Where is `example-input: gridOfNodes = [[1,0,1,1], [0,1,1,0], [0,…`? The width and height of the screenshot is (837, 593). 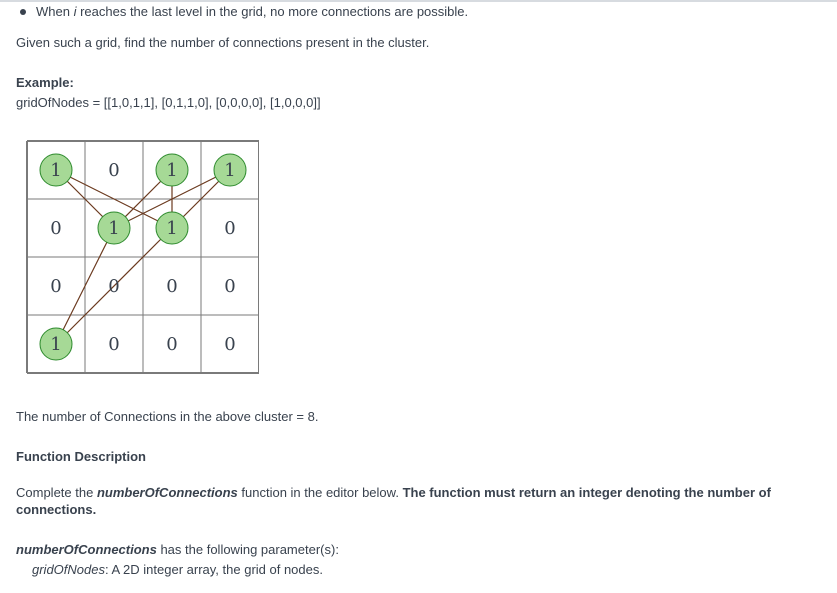 example-input: gridOfNodes = [[1,0,1,1], [0,1,1,0], [0,… is located at coordinates (168, 102).